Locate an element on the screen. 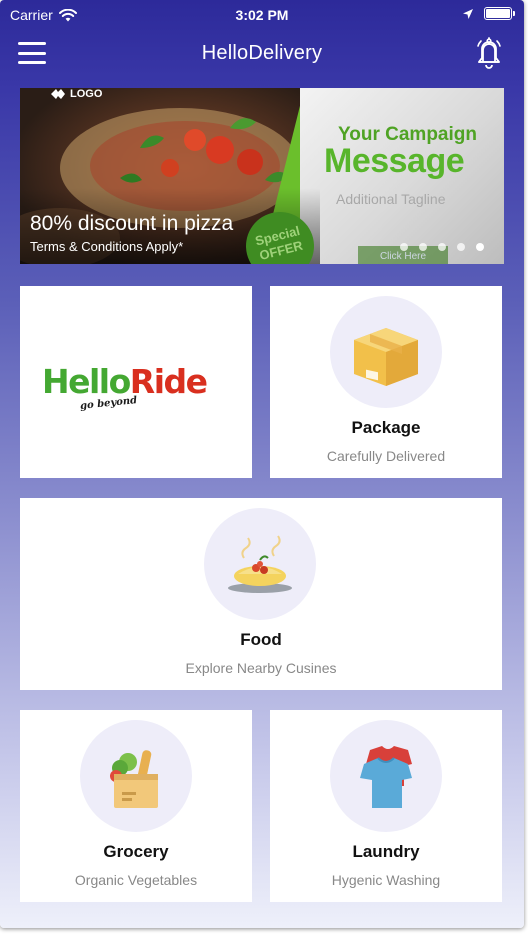 This screenshot has height=934, width=528. helloride-logo: HelloRide go beyond is located at coordinates (137, 388).